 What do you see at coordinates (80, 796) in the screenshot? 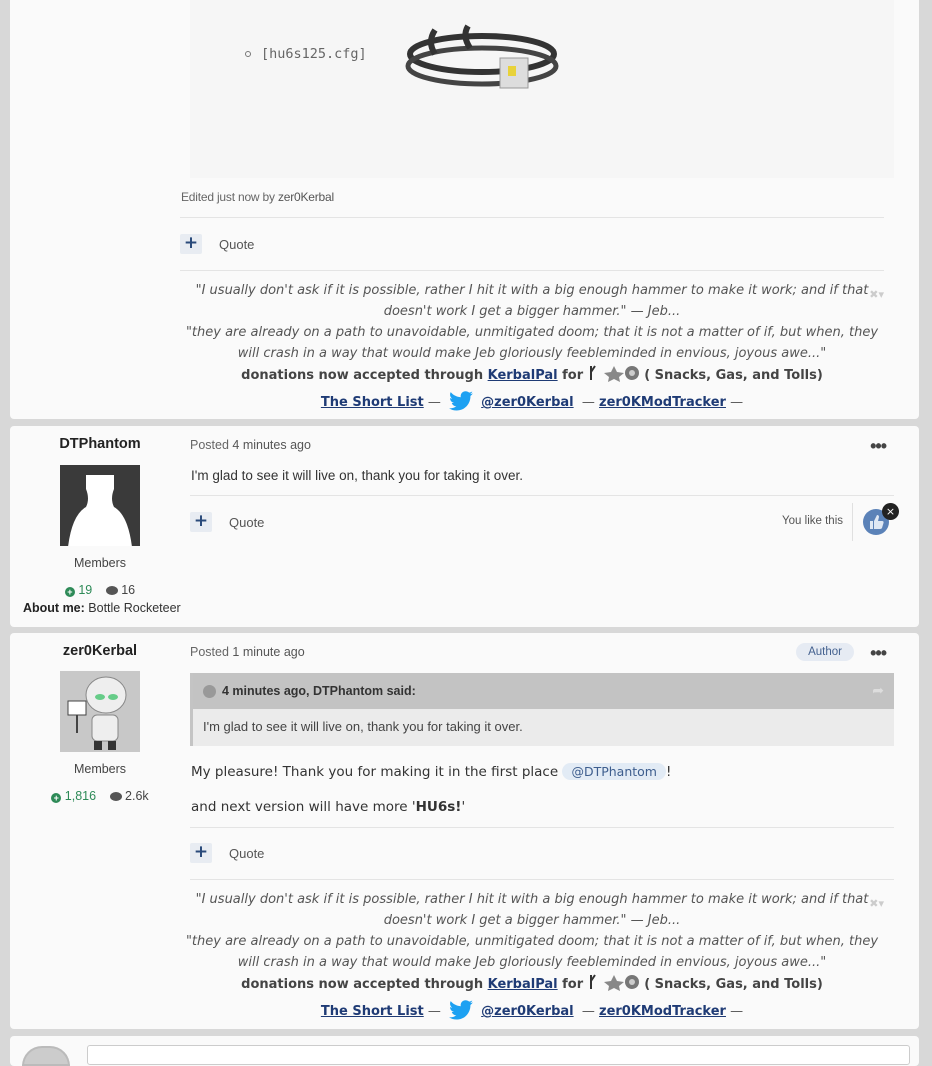
I see `reputation-count: 1,816` at bounding box center [80, 796].